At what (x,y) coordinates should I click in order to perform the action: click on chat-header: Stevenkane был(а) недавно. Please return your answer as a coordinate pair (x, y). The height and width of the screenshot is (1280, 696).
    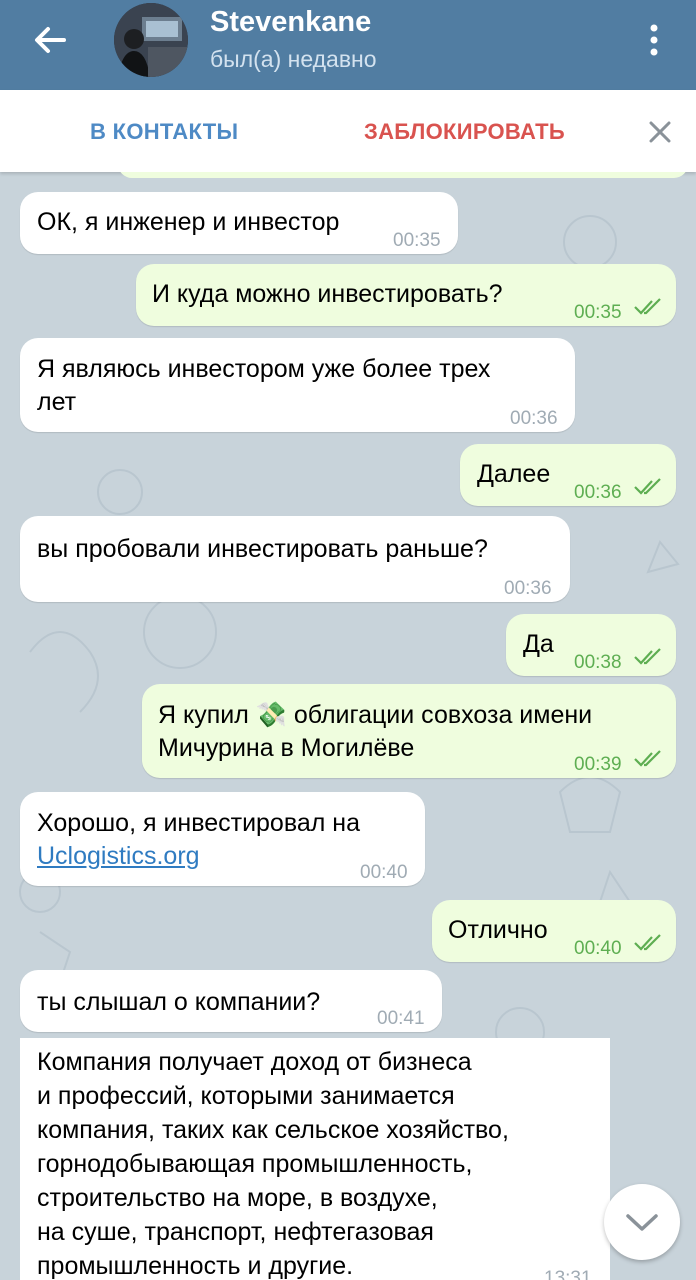
    Looking at the image, I should click on (348, 45).